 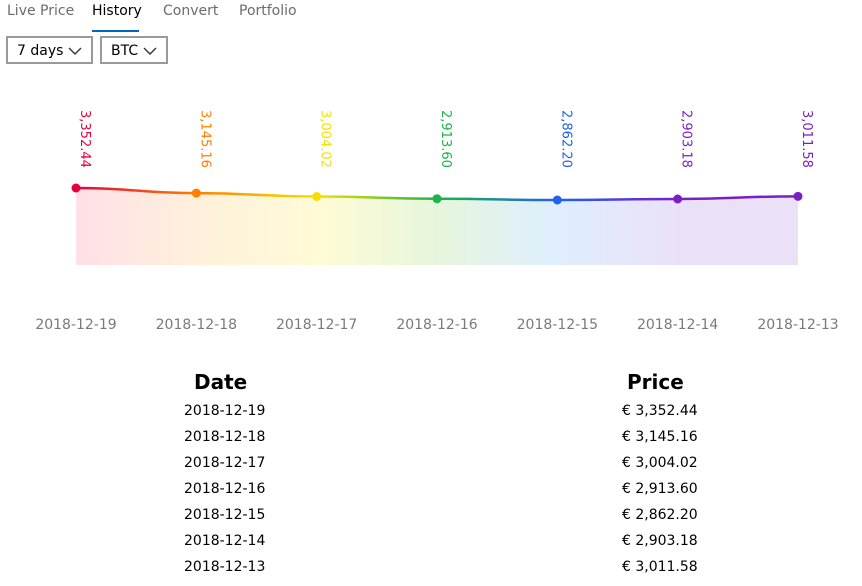 What do you see at coordinates (445, 139) in the screenshot?
I see `chart-data-label: 2,913.60` at bounding box center [445, 139].